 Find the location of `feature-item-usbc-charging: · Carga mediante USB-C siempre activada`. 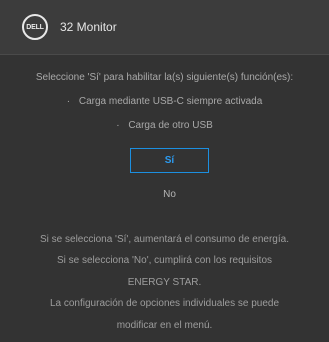

feature-item-usbc-charging: · Carga mediante USB-C siempre activada is located at coordinates (164, 101).